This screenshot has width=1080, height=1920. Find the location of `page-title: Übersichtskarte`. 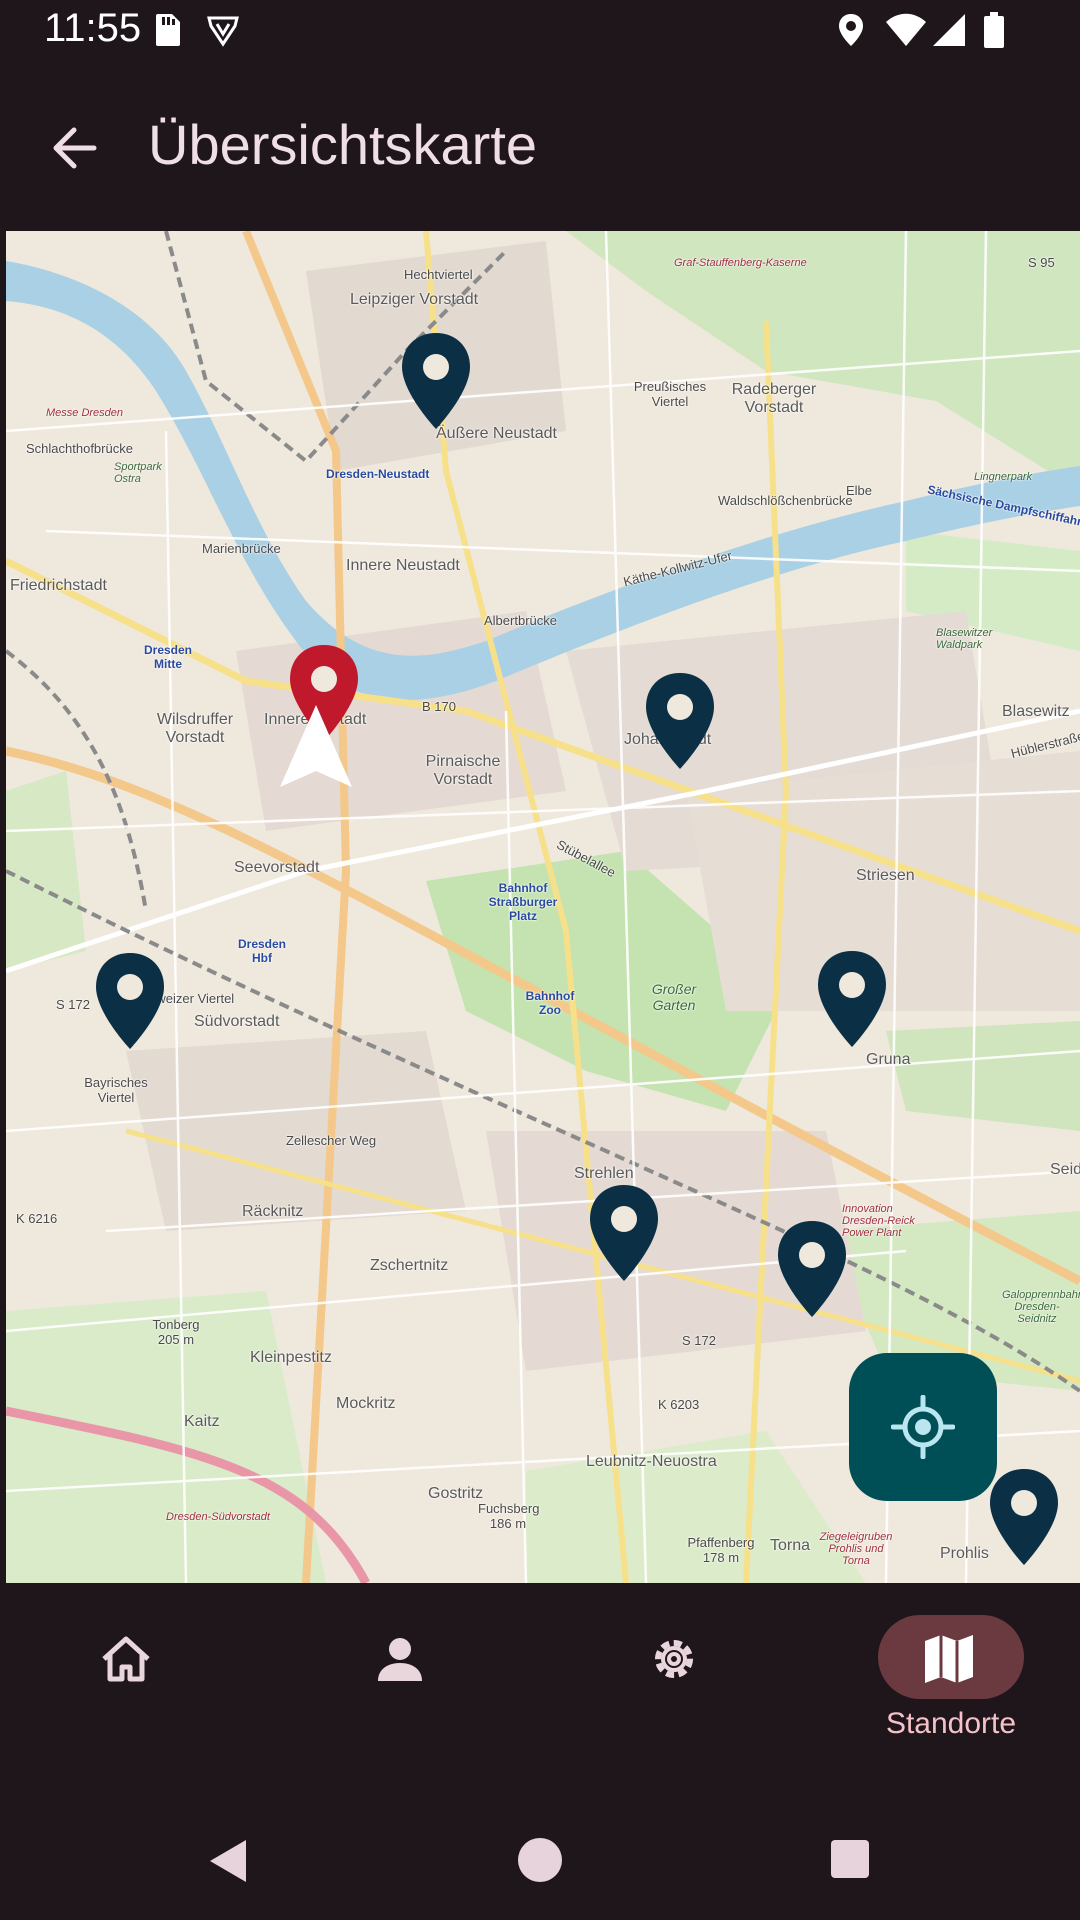

page-title: Übersichtskarte is located at coordinates (343, 144).